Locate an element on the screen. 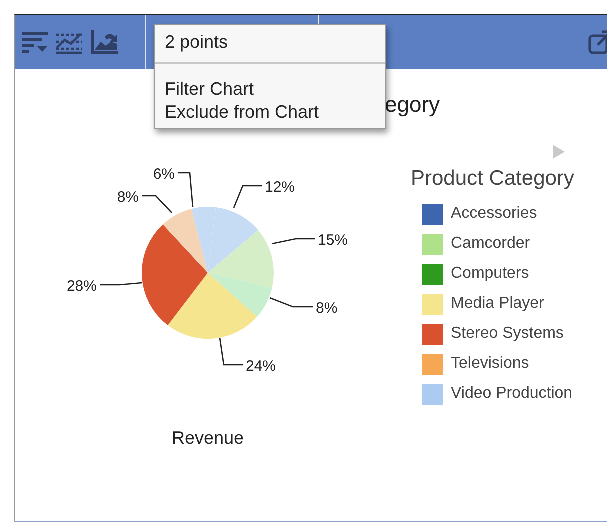 This screenshot has width=608, height=523. data-label: 12% is located at coordinates (280, 187).